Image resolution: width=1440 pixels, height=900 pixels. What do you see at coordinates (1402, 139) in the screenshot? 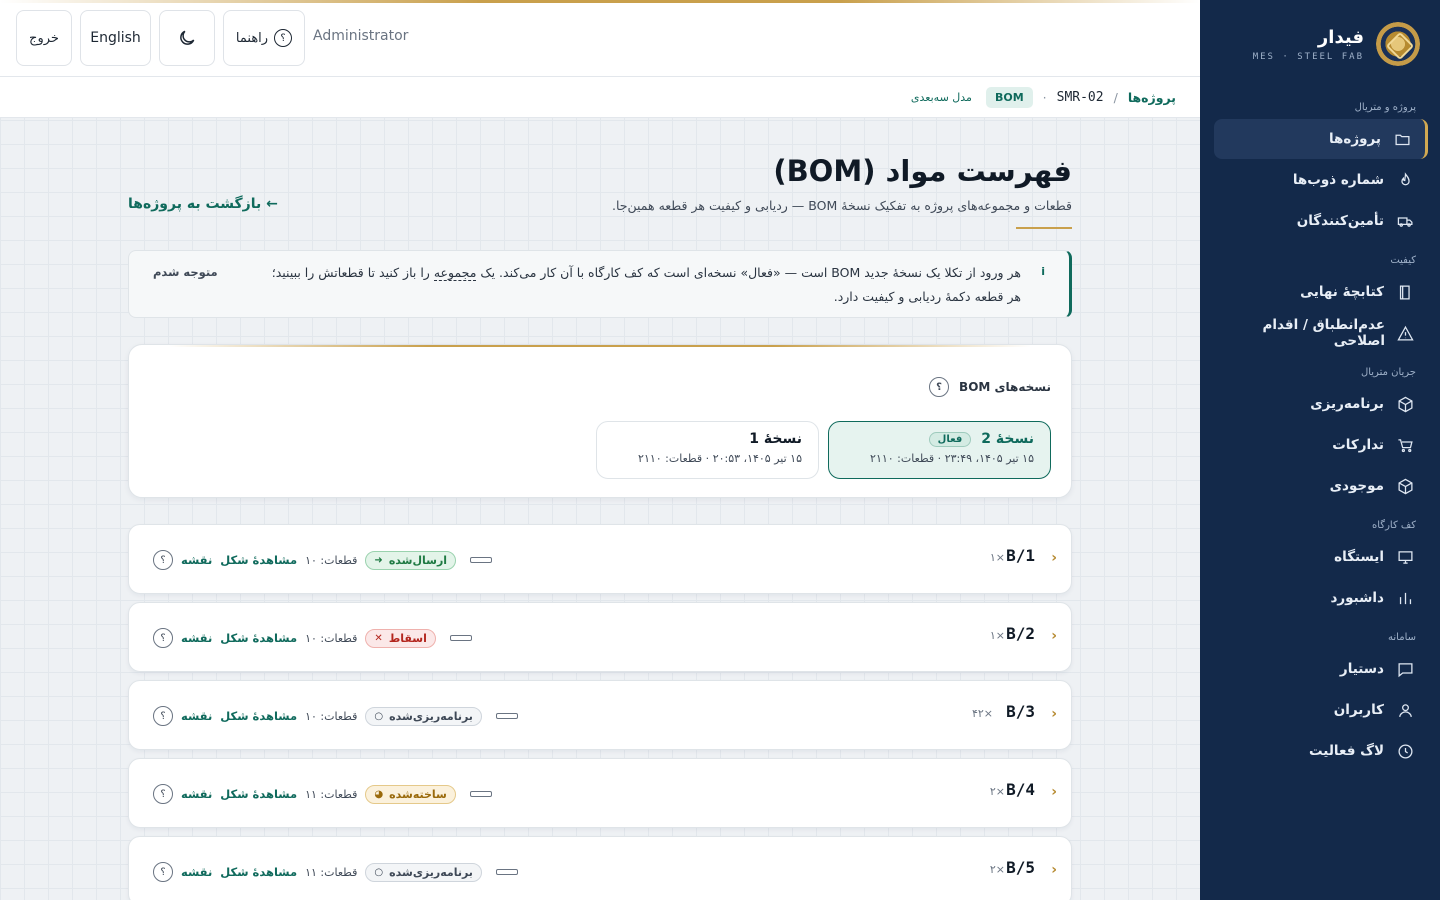
I see `folder-icon` at bounding box center [1402, 139].